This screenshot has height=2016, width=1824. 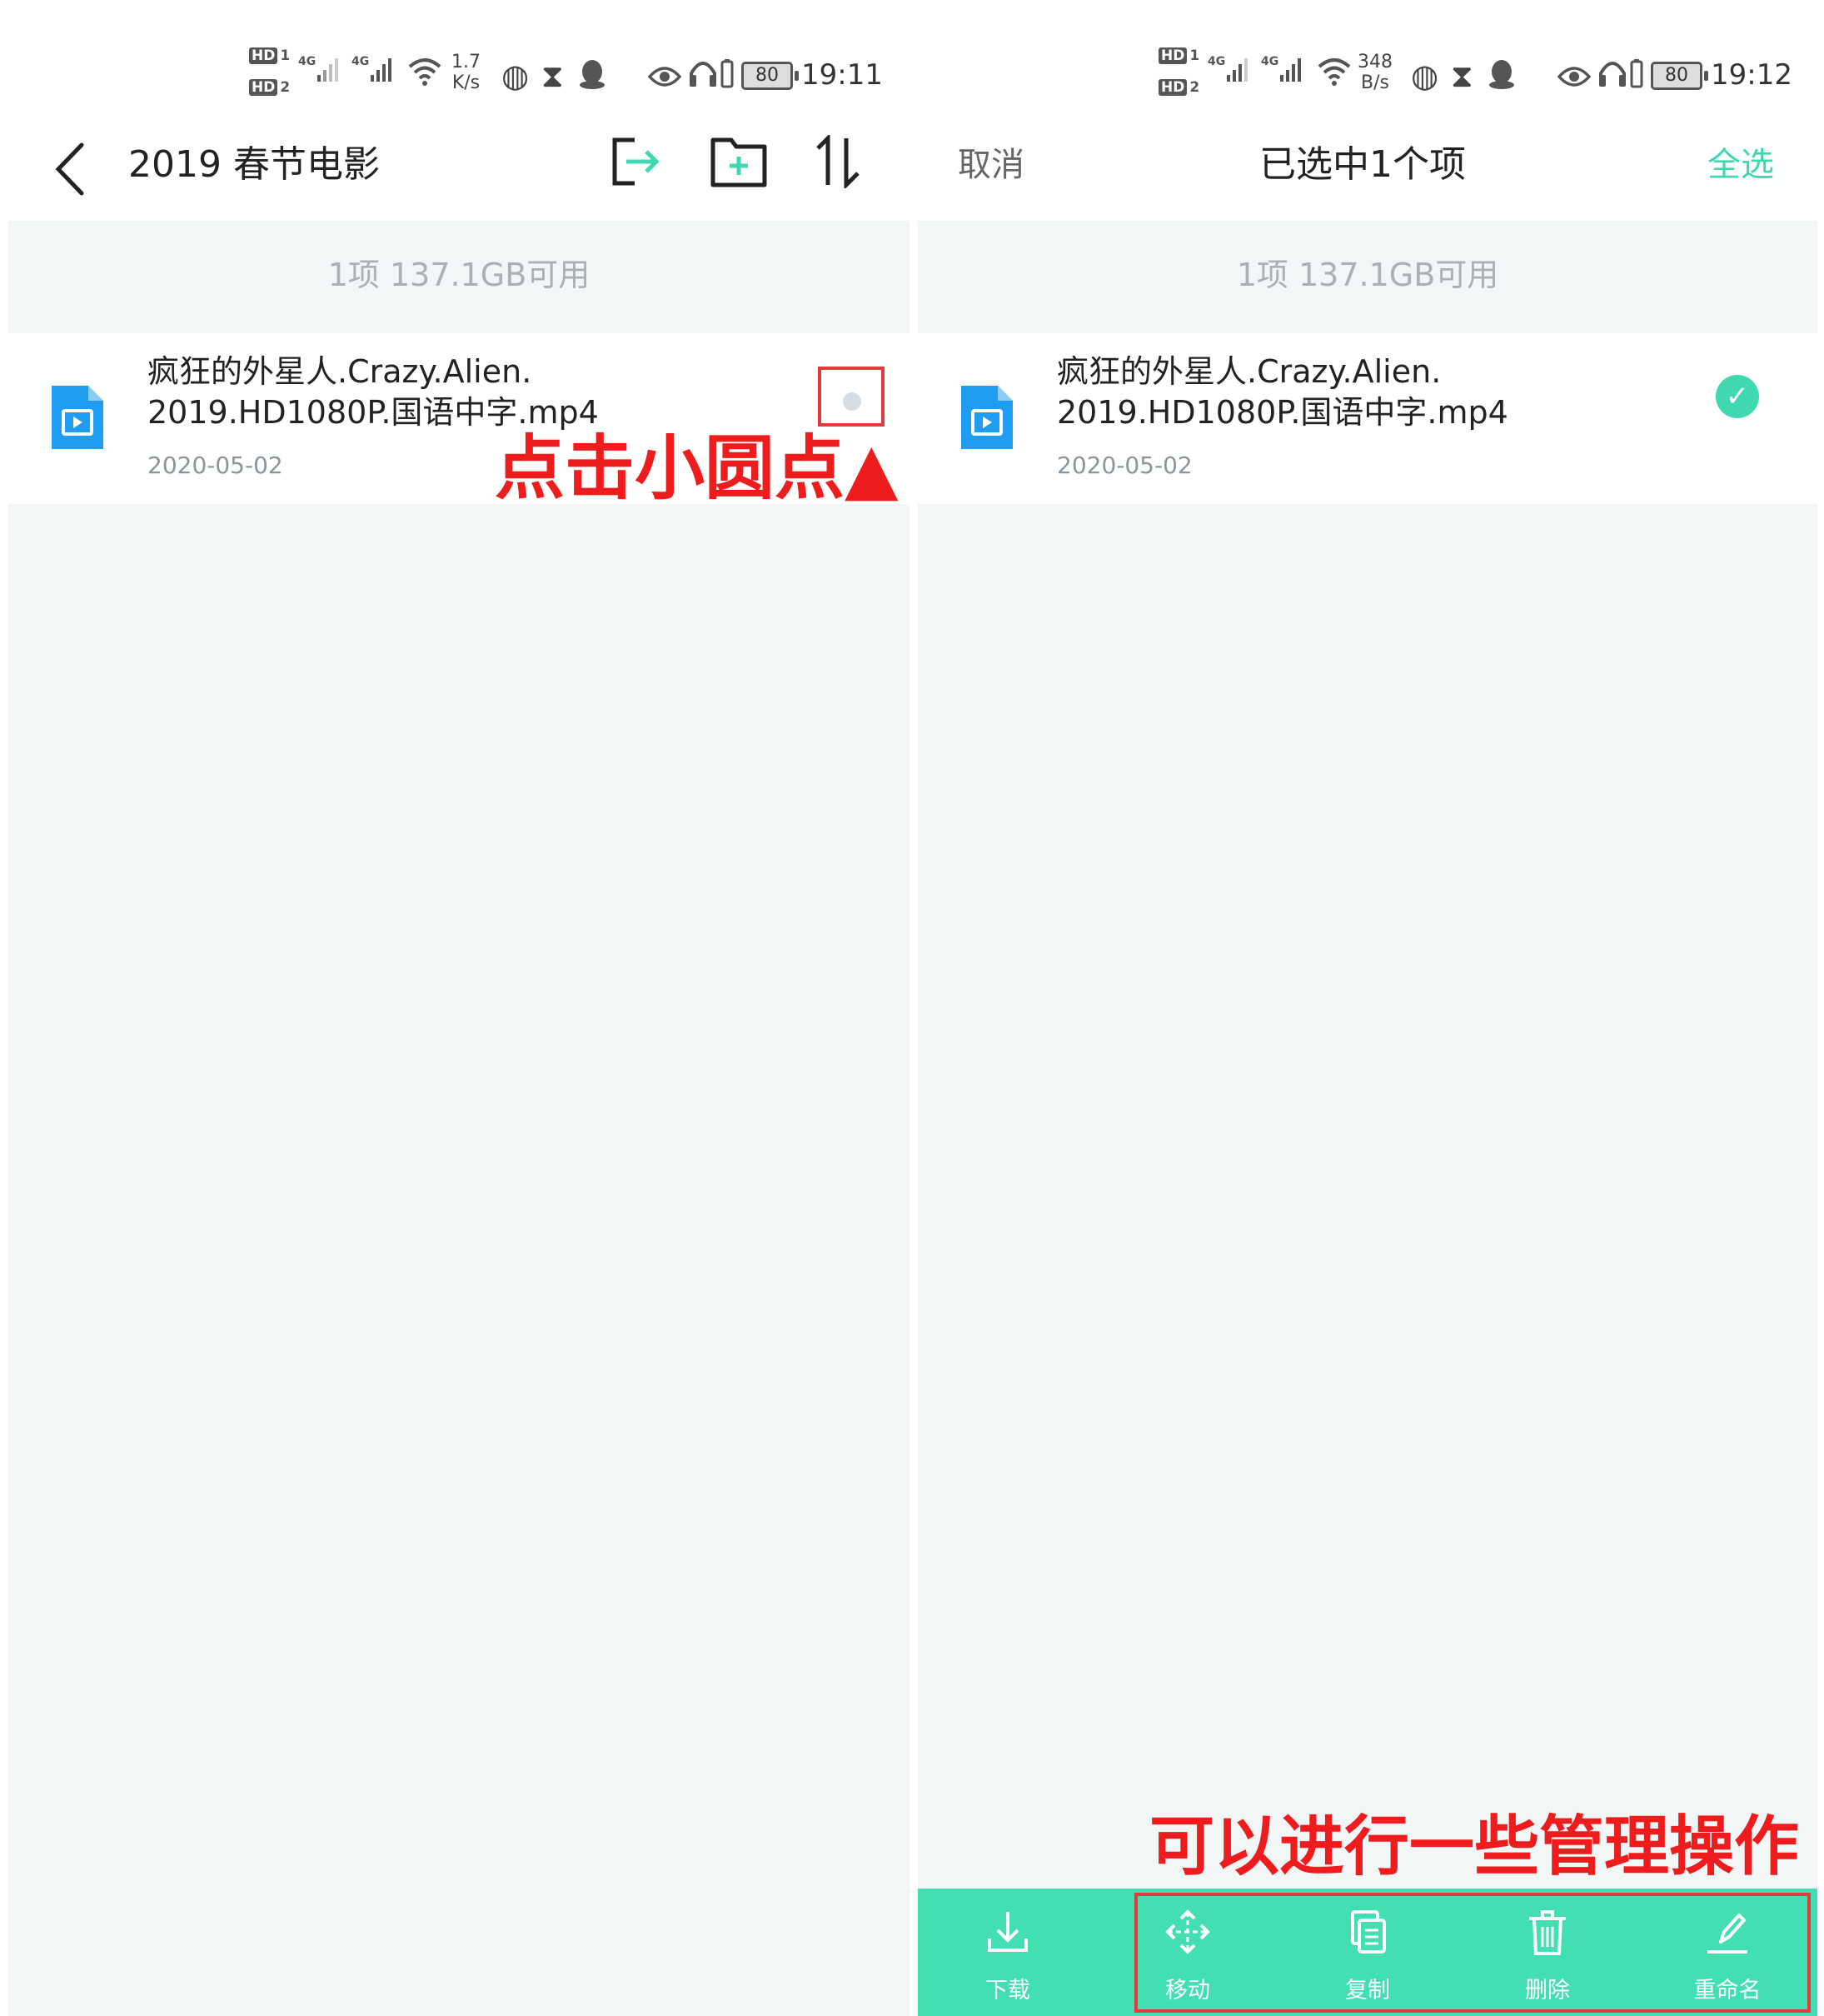 I want to click on status-bar: HD 1 HD 2 4G 4G 348 B/s ◍ ⧗ 80 19:12, so click(x=1367, y=62).